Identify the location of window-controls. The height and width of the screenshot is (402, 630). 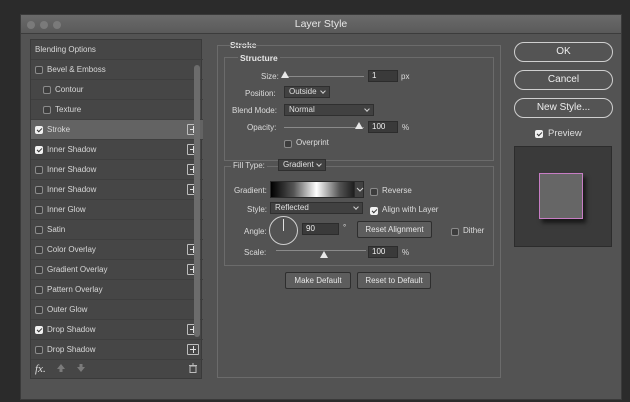
(44, 25).